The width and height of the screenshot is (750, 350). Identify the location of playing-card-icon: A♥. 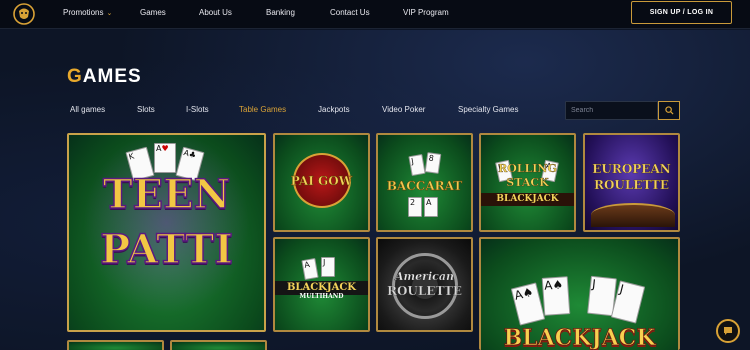
(165, 158).